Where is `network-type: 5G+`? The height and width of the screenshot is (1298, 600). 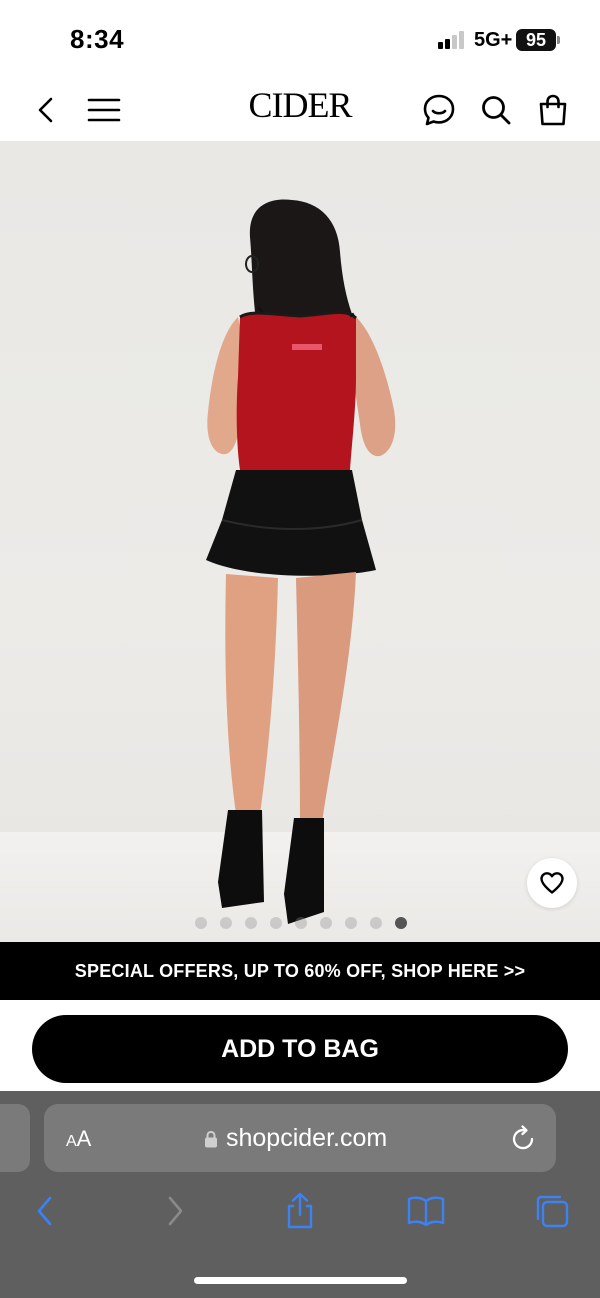
network-type: 5G+ is located at coordinates (493, 40).